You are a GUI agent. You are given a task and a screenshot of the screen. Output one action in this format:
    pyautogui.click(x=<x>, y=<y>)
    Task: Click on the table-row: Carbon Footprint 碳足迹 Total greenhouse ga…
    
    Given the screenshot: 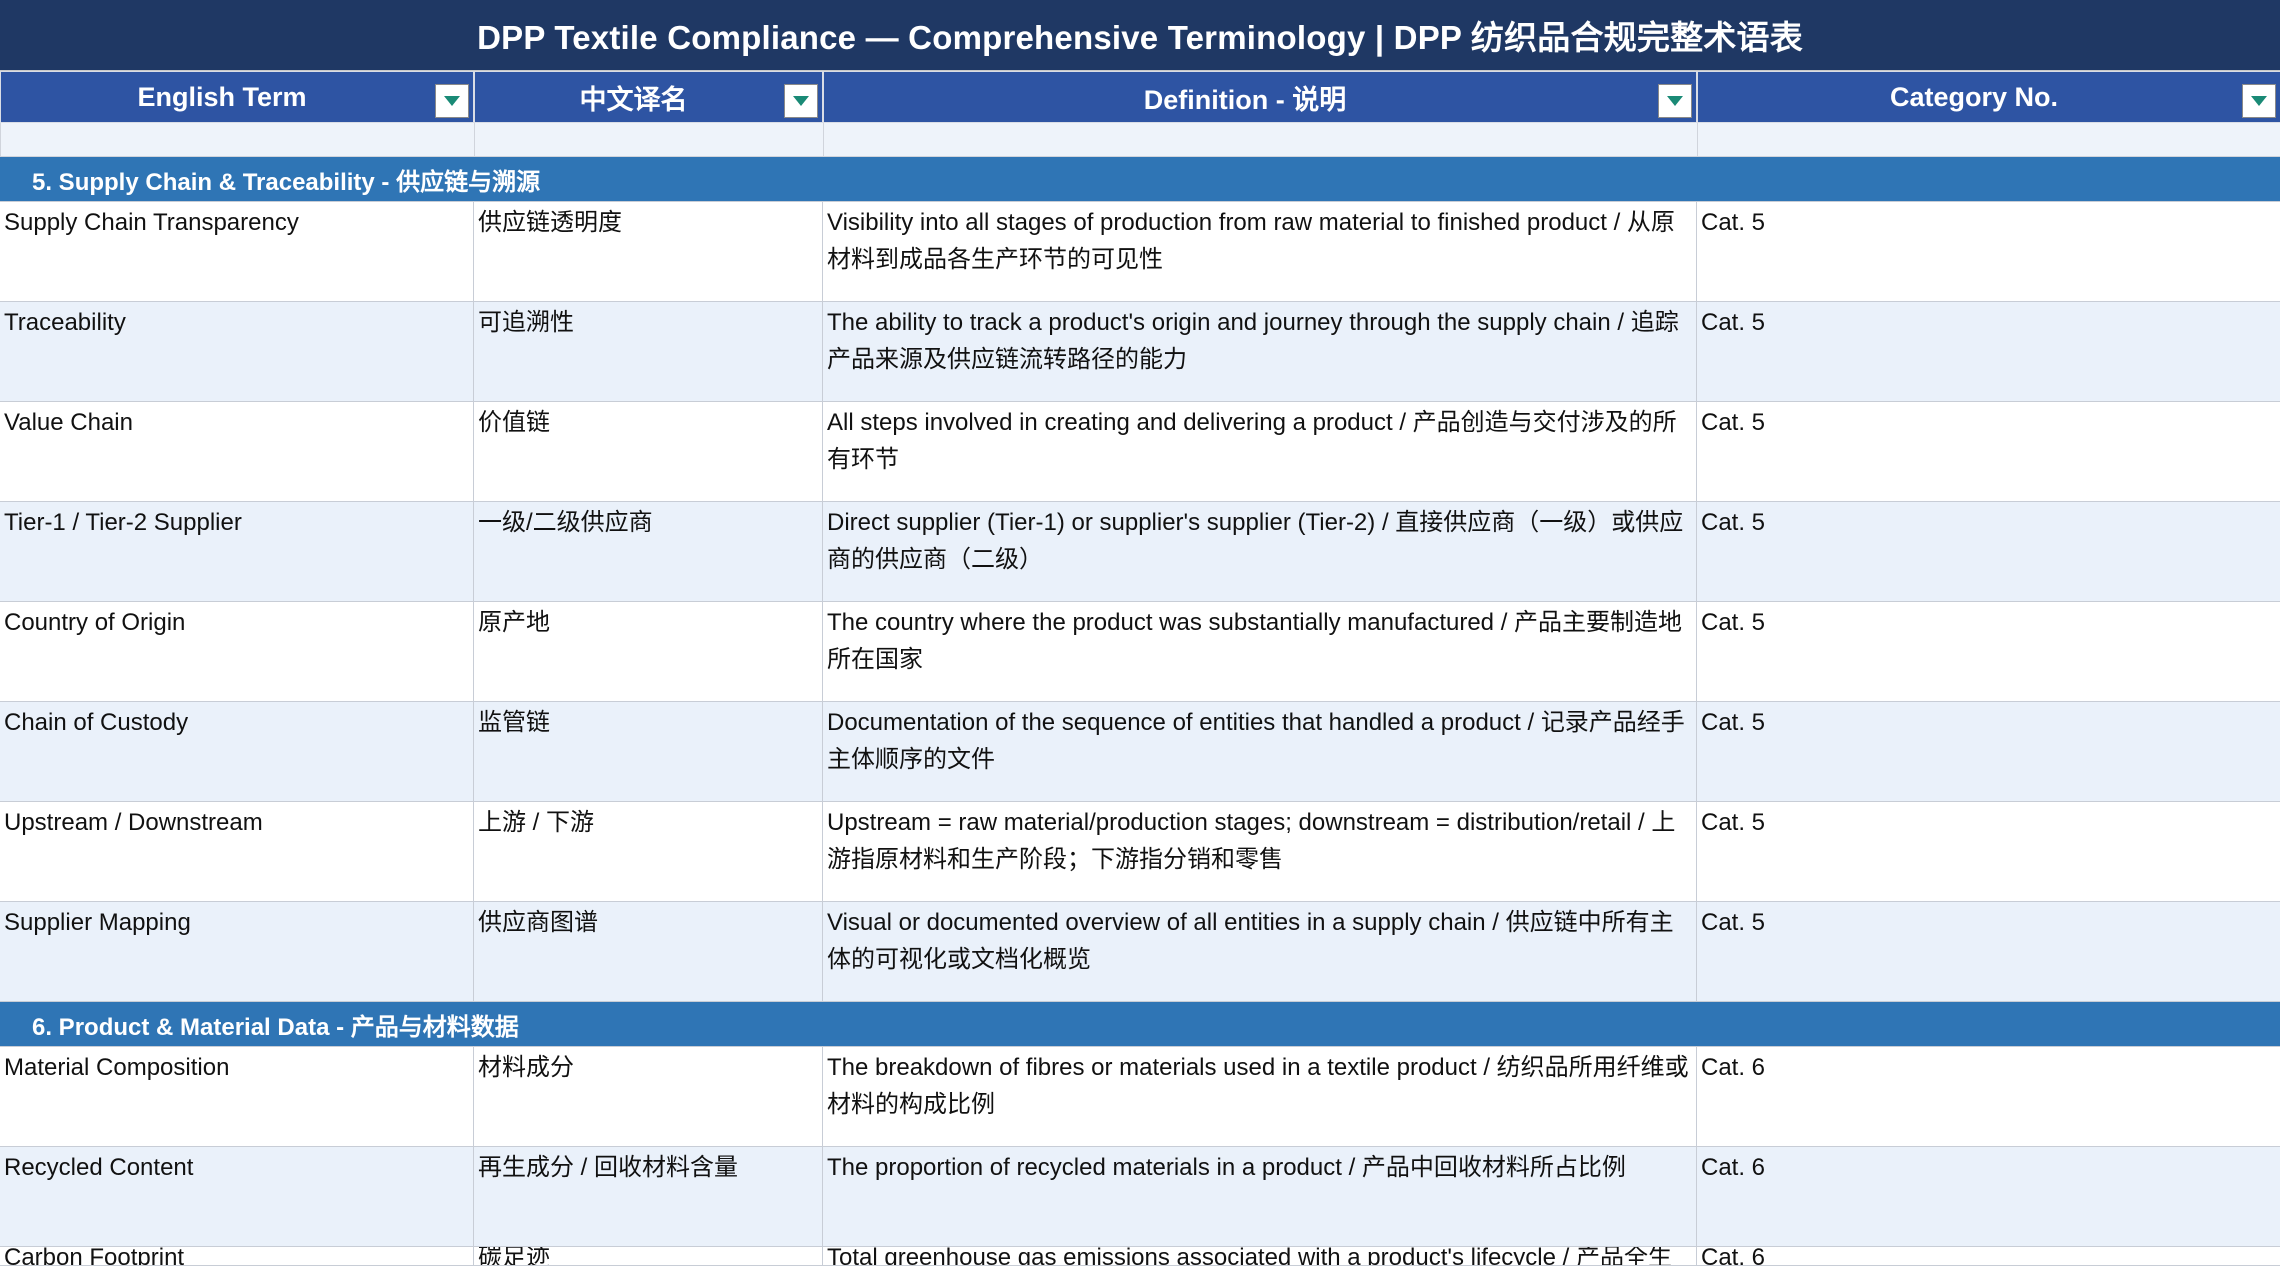 What is the action you would take?
    pyautogui.click(x=1140, y=1256)
    